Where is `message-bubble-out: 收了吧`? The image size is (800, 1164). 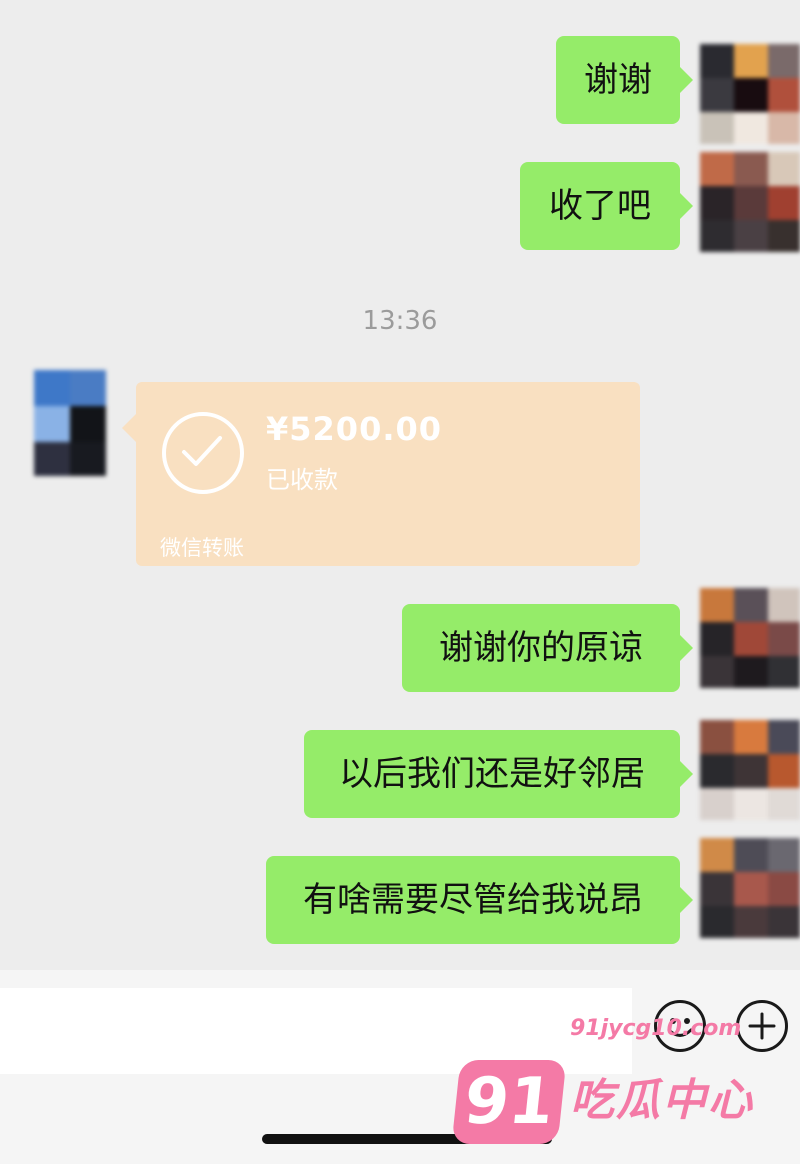 message-bubble-out: 收了吧 is located at coordinates (606, 206).